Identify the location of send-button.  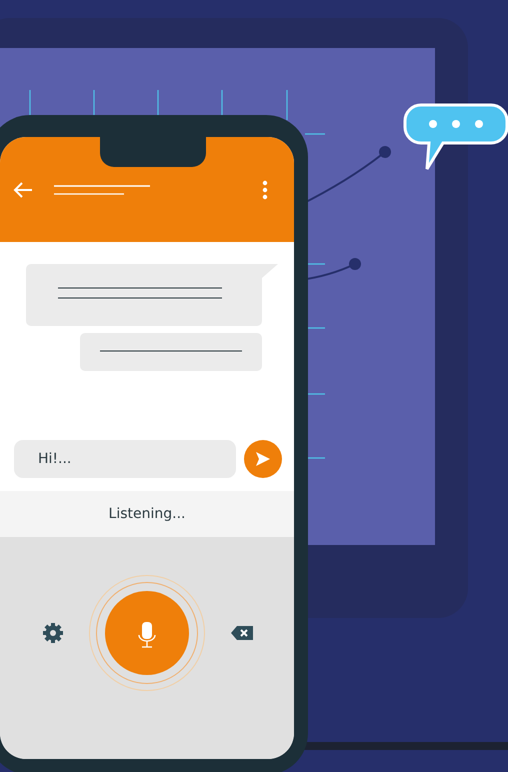
(263, 459).